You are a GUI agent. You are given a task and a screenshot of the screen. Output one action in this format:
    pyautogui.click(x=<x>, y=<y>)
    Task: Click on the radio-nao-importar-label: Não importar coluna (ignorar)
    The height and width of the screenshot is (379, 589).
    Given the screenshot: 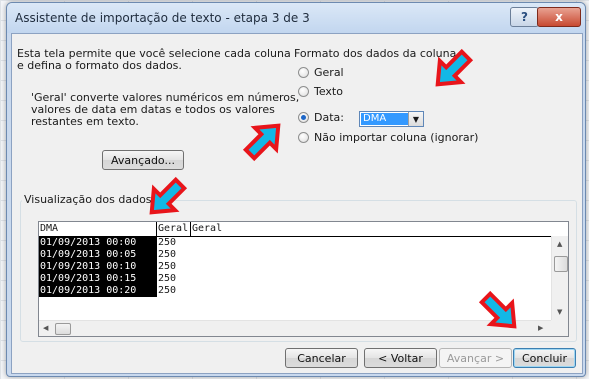 What is the action you would take?
    pyautogui.click(x=396, y=137)
    